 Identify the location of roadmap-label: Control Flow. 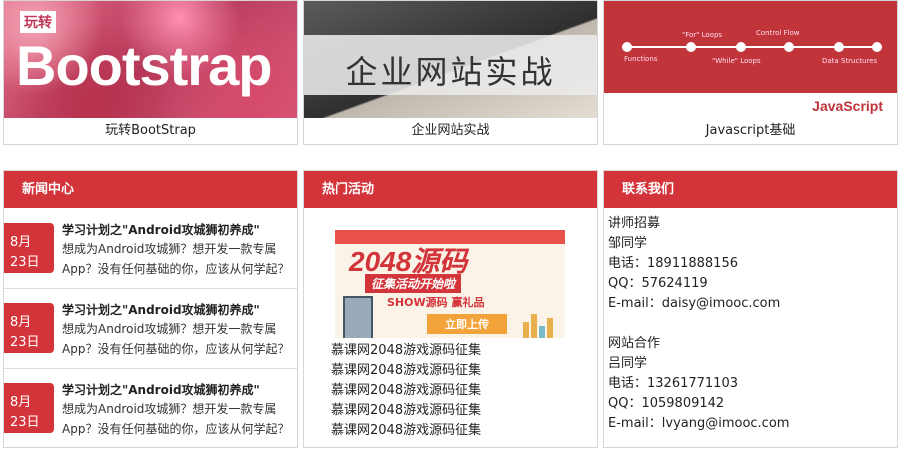
(778, 33).